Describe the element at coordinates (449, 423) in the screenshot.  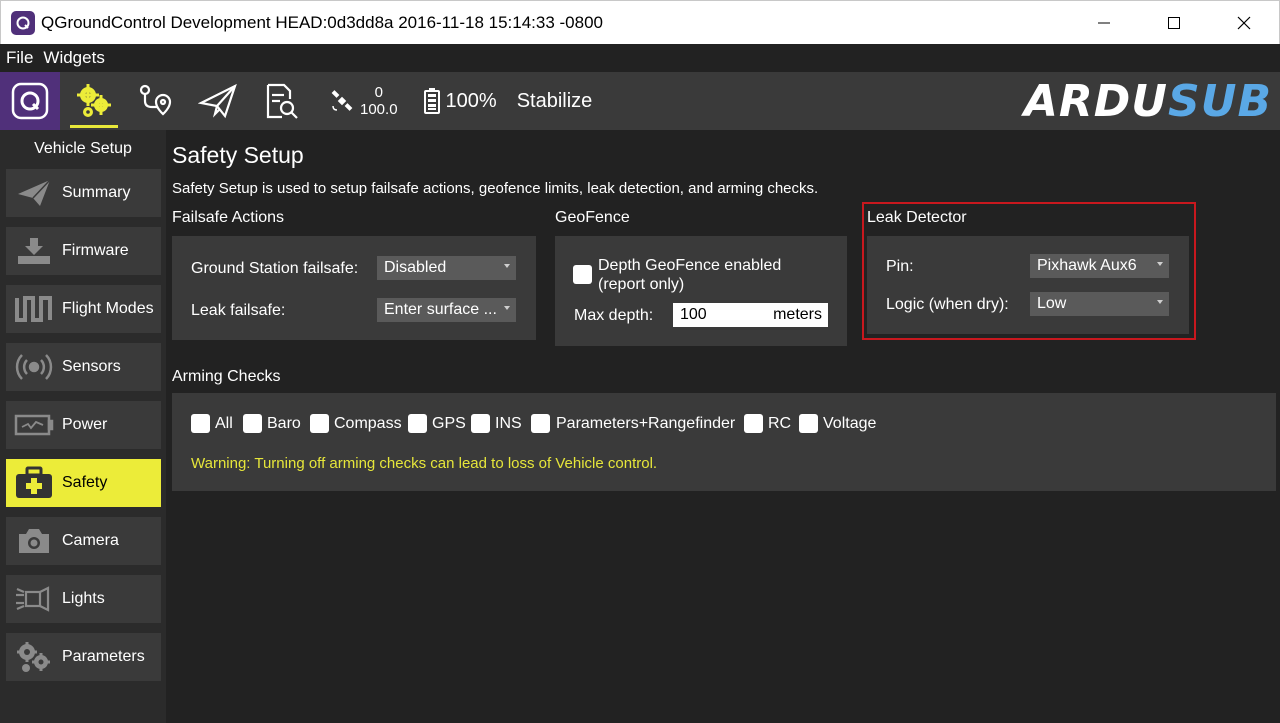
I see `arming-check-gps-label: GPS` at that location.